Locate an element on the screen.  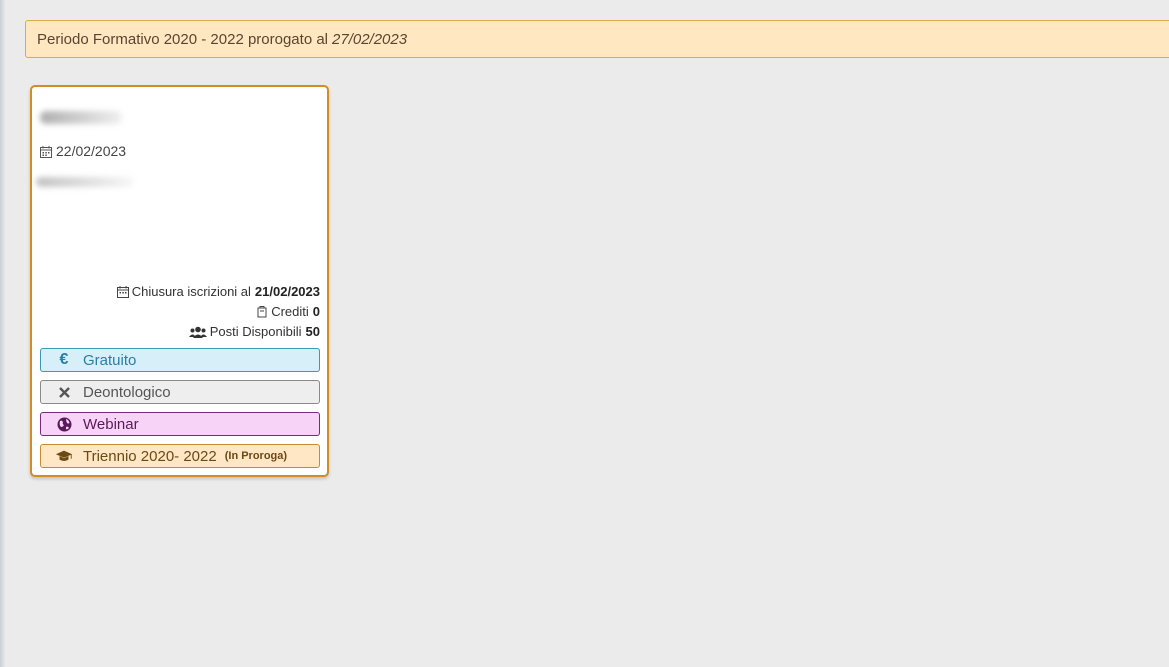
enrollment-closing: Chiusura iscrizioni al 21/02/2023 is located at coordinates (218, 291).